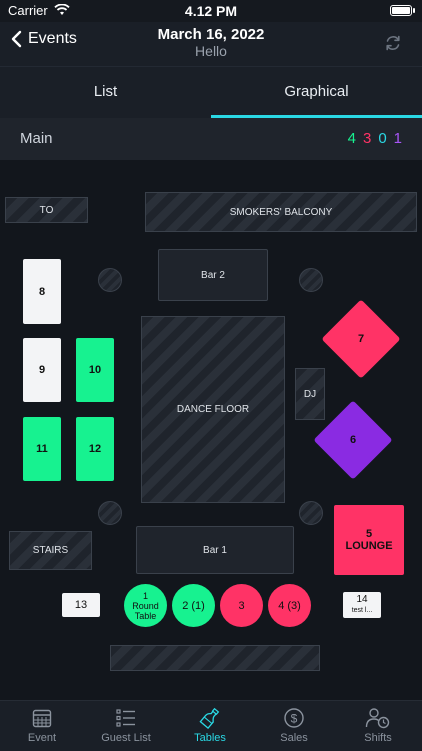  Describe the element at coordinates (369, 546) in the screenshot. I see `table-5-name: LOUNGE` at that location.